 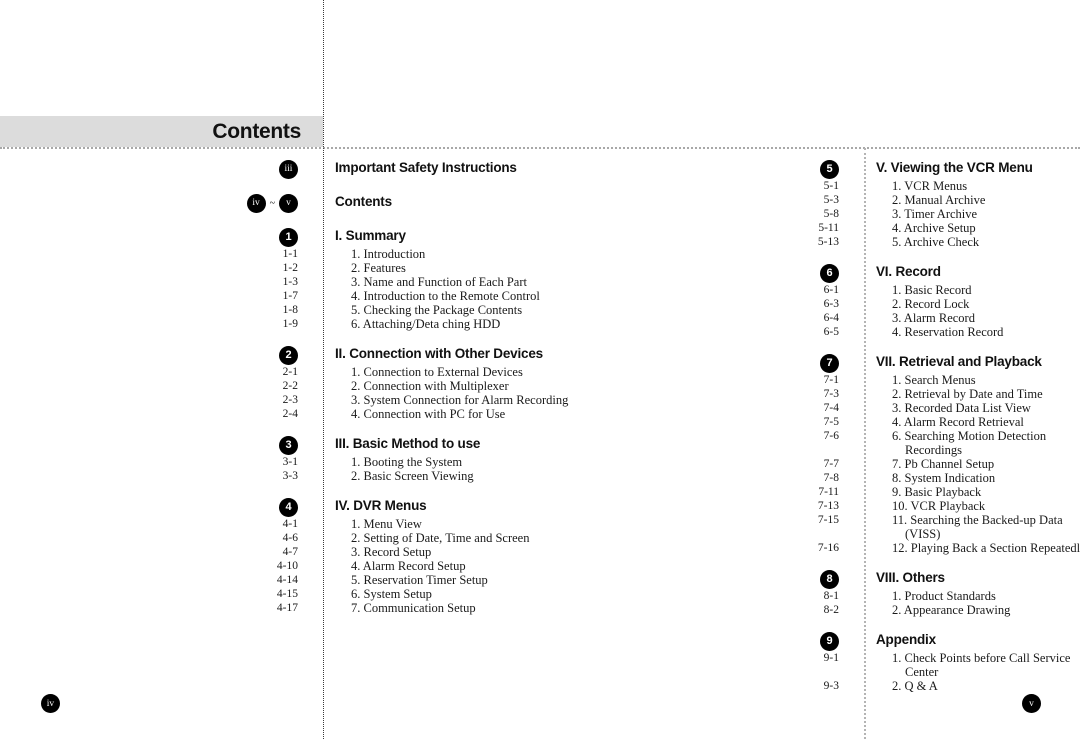 I want to click on toc-entry-label: 1. Menu View, so click(x=386, y=524).